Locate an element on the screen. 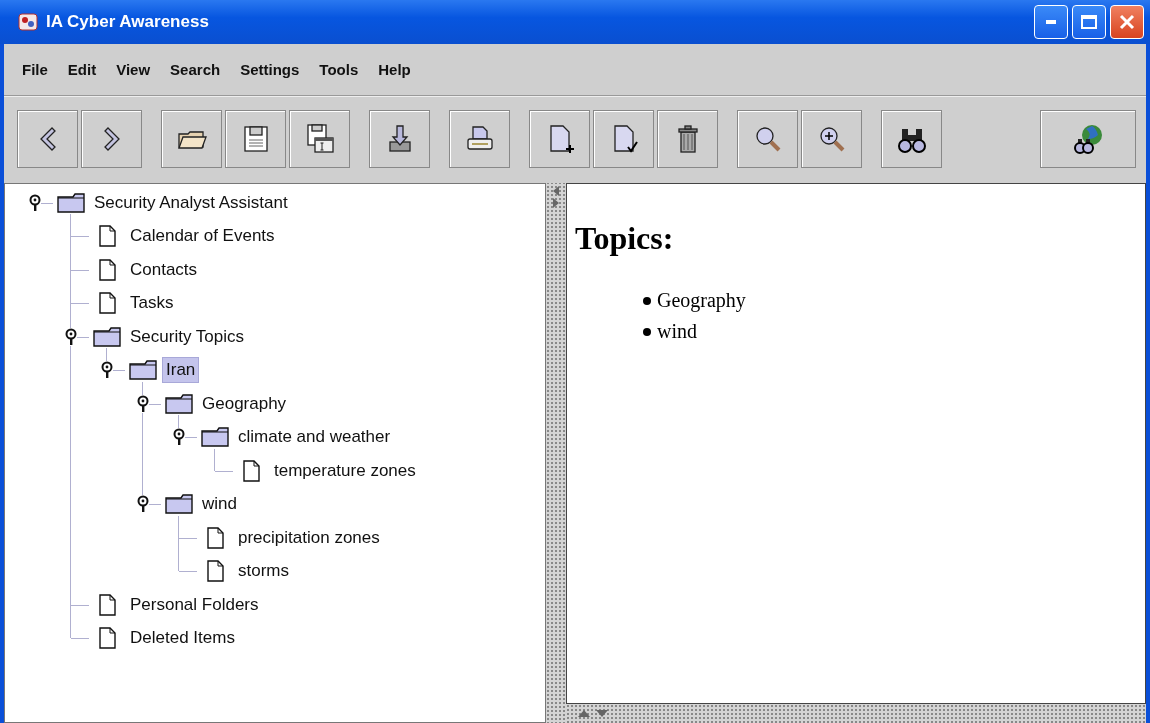 This screenshot has width=1150, height=723. delete-button is located at coordinates (687, 138).